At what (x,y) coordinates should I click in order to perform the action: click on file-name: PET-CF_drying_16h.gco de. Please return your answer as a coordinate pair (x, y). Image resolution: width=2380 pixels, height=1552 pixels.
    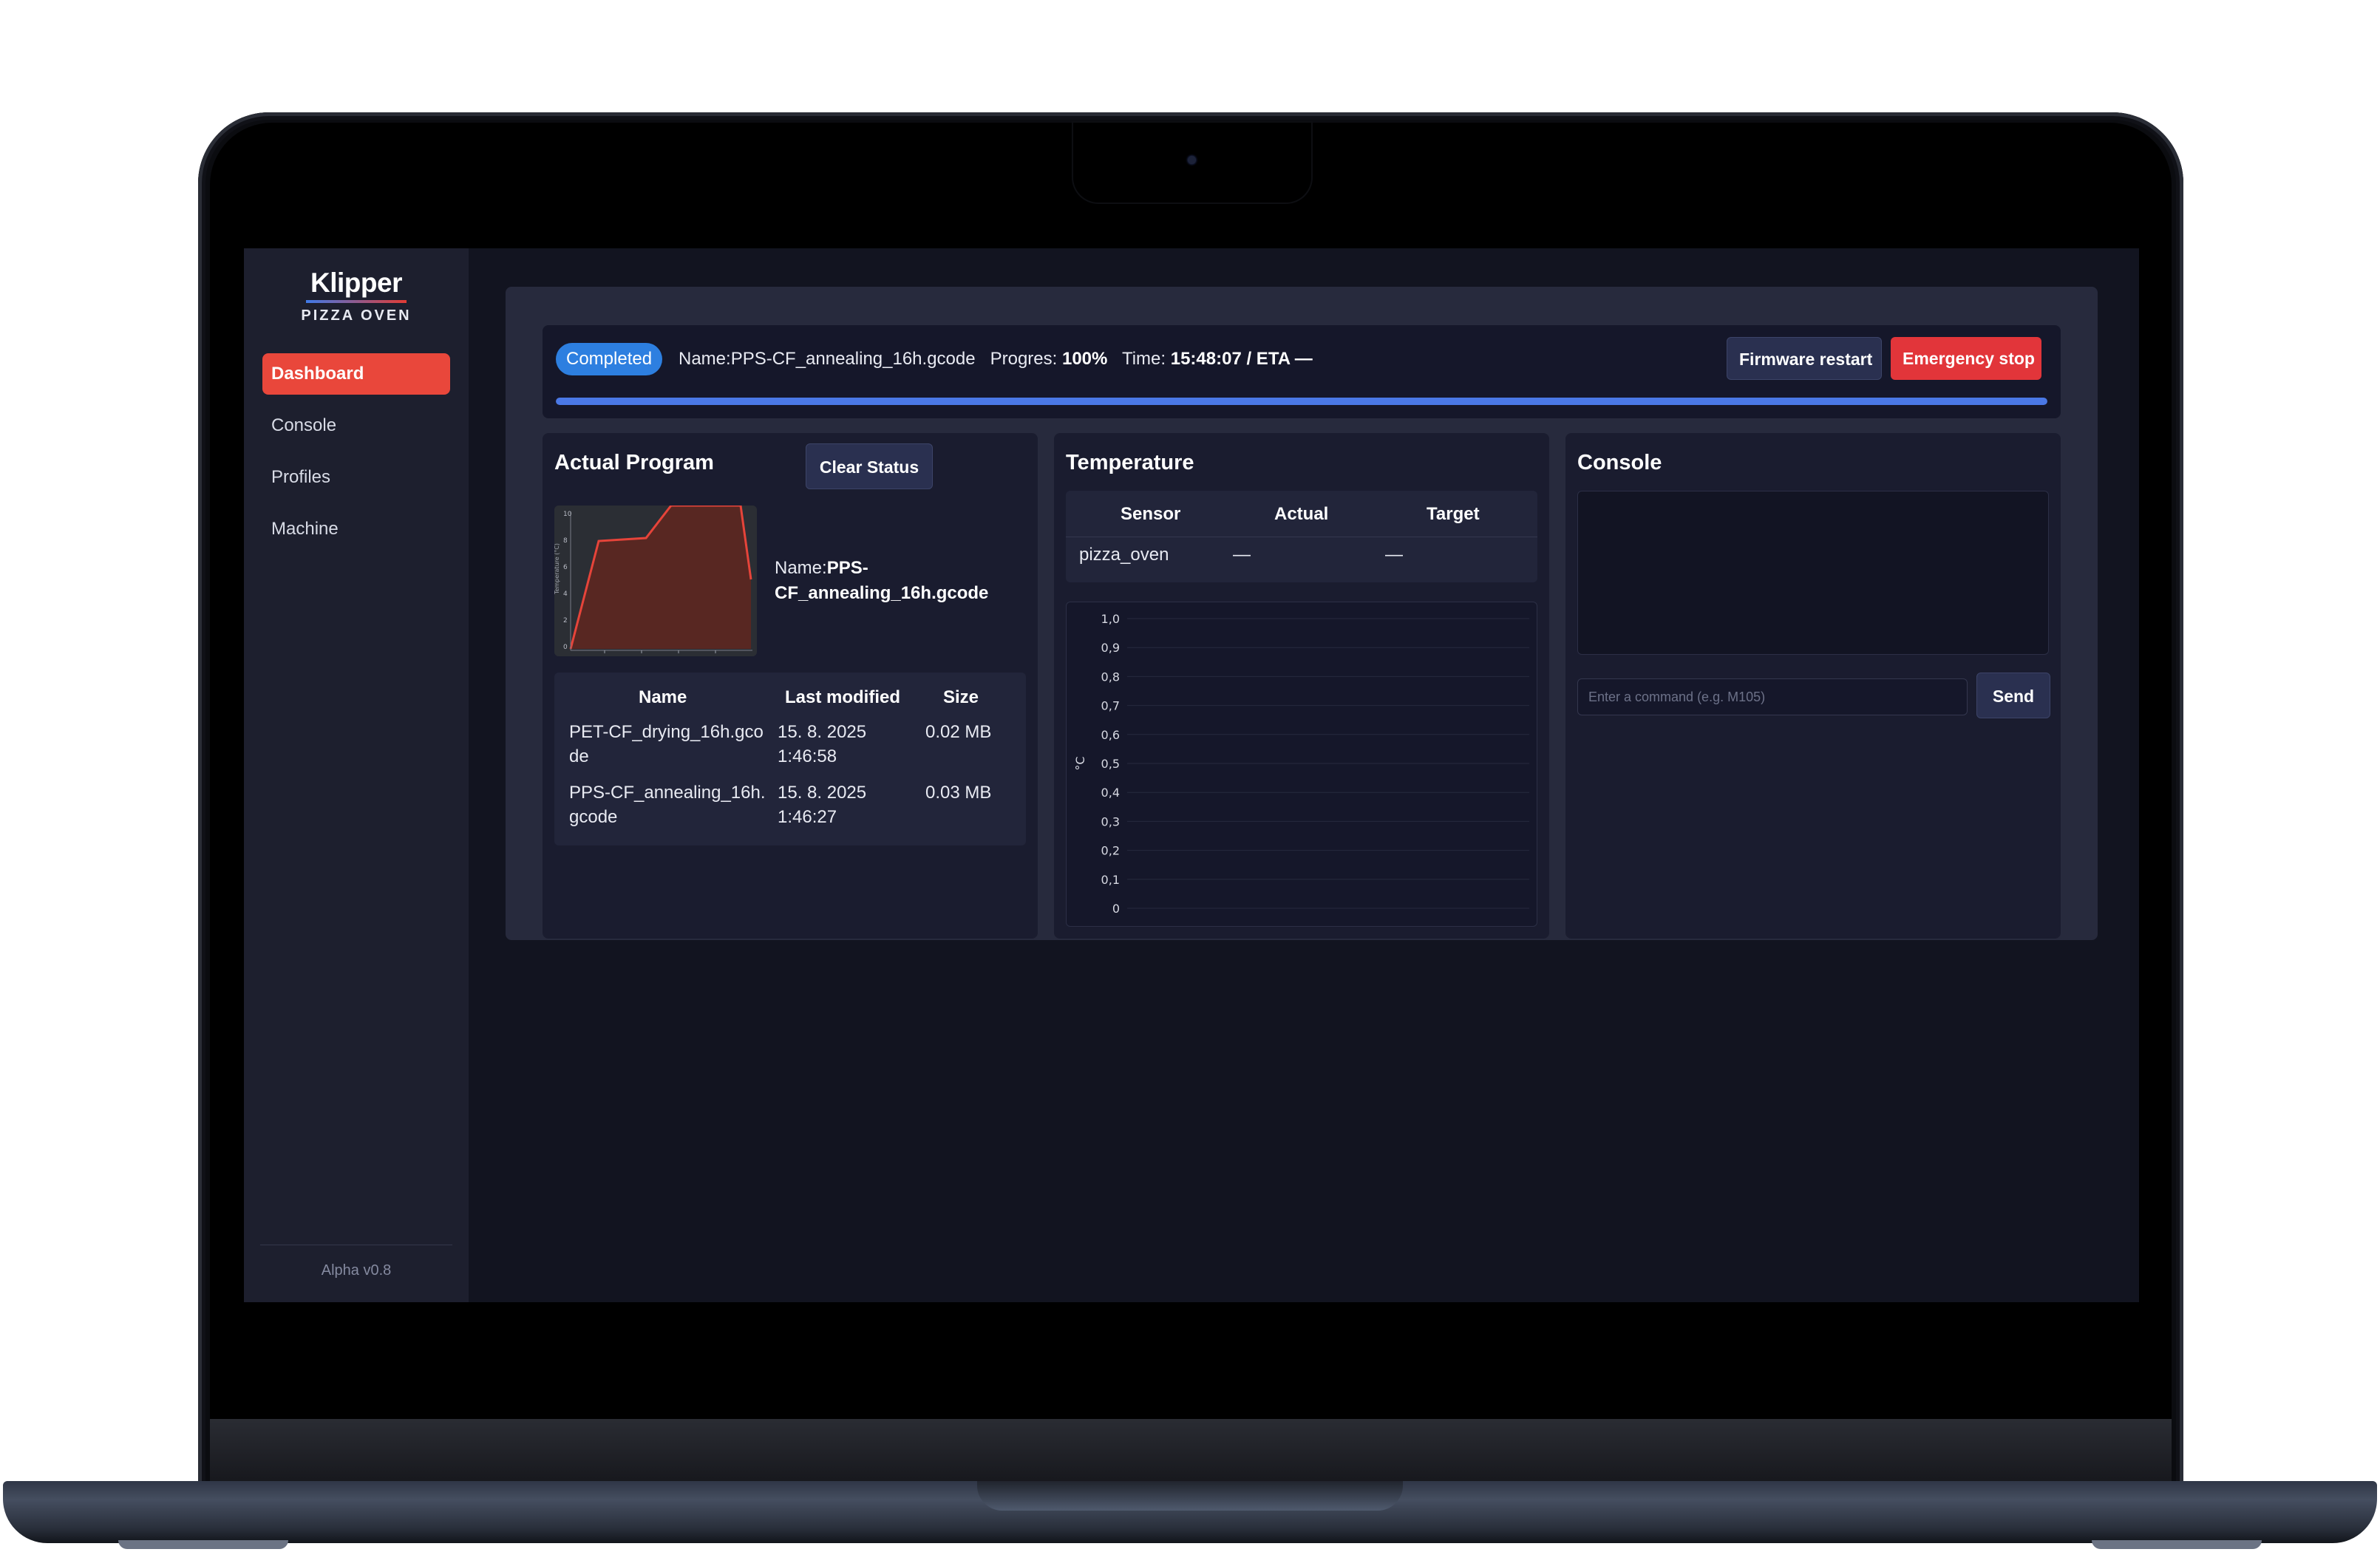
    Looking at the image, I should click on (666, 744).